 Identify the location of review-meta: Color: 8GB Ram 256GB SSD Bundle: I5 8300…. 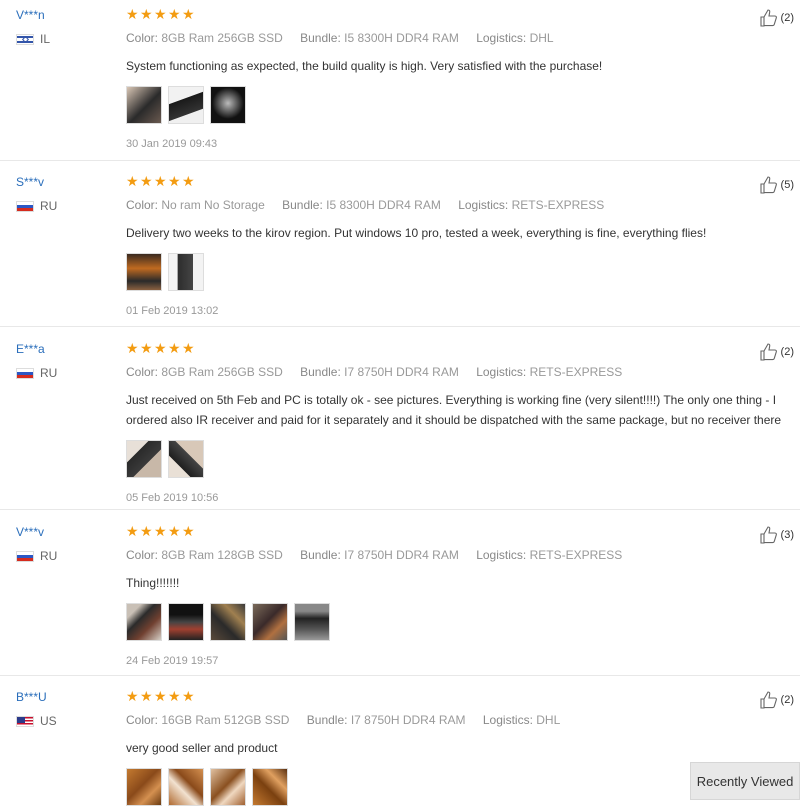
(433, 38).